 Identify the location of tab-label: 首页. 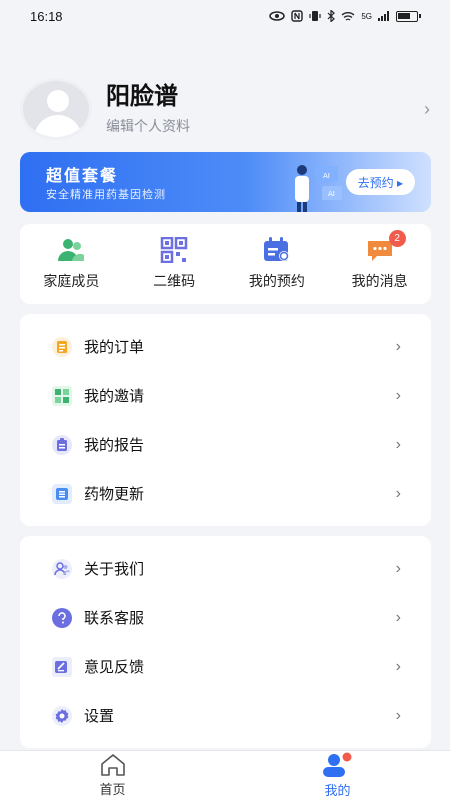
(112, 789).